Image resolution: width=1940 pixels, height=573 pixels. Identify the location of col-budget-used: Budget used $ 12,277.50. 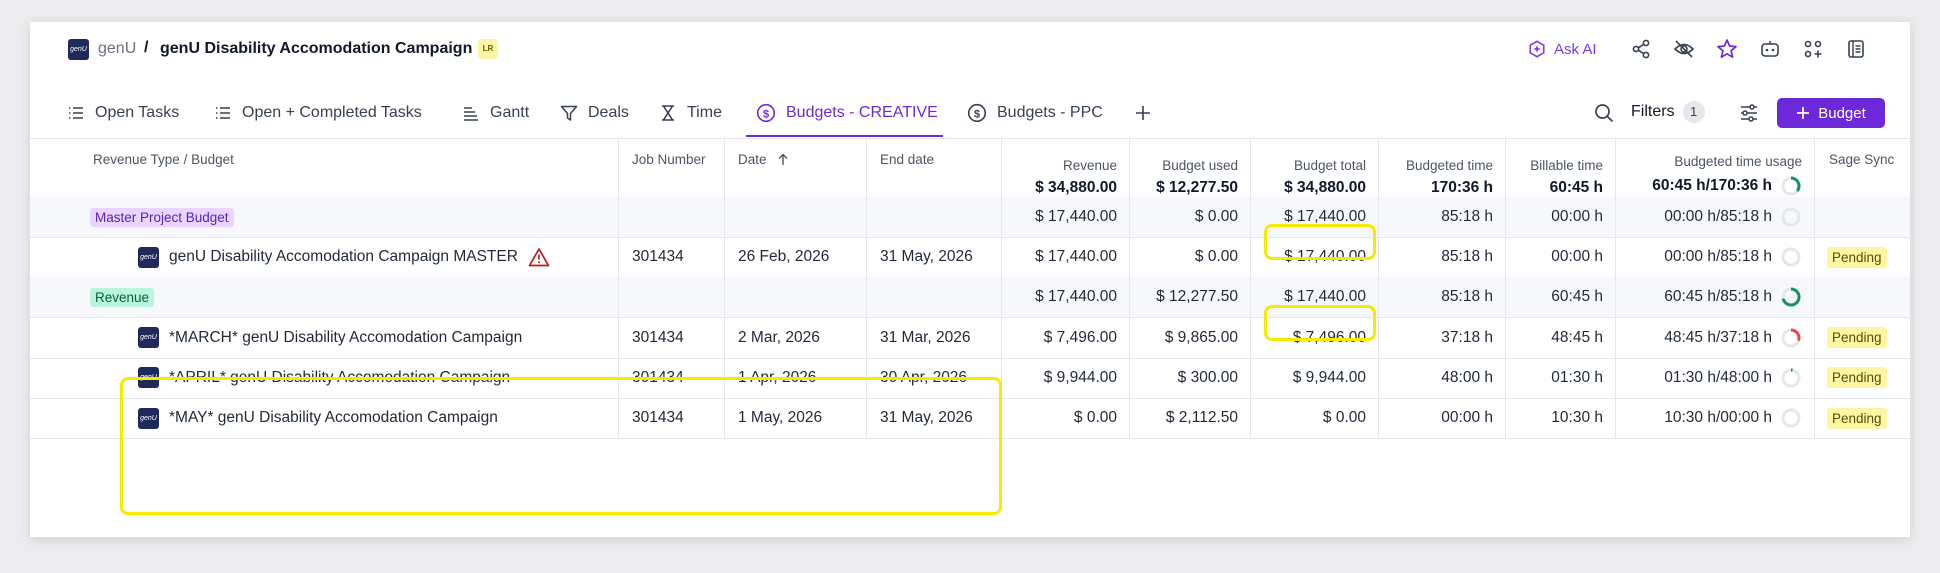
(1190, 167).